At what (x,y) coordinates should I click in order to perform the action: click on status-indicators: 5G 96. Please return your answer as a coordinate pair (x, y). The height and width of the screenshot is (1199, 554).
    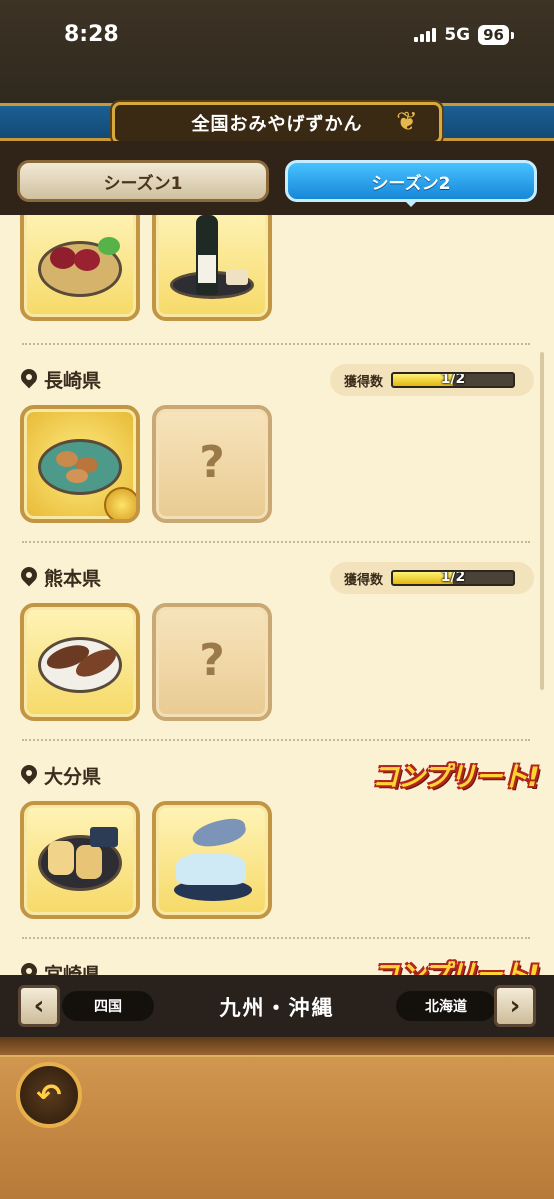
    Looking at the image, I should click on (464, 35).